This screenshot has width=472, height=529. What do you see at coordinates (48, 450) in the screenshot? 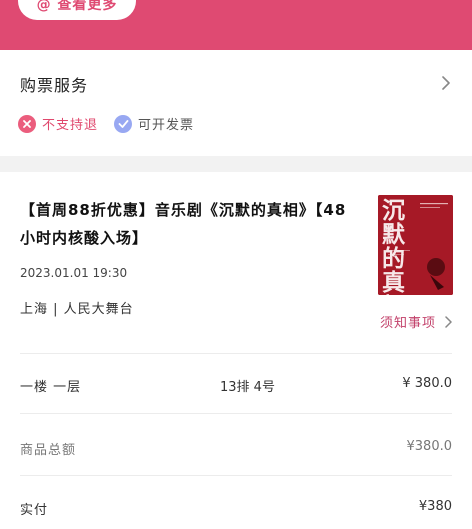
I see `total-label: 商品总额` at bounding box center [48, 450].